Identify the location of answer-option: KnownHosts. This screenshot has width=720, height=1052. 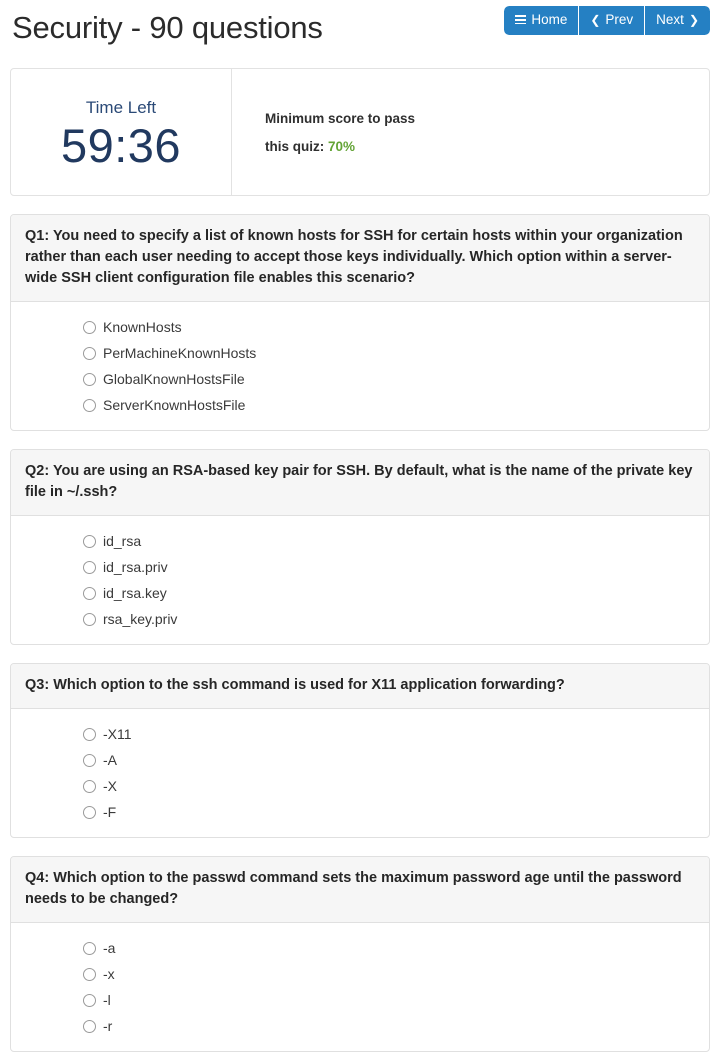
(360, 327).